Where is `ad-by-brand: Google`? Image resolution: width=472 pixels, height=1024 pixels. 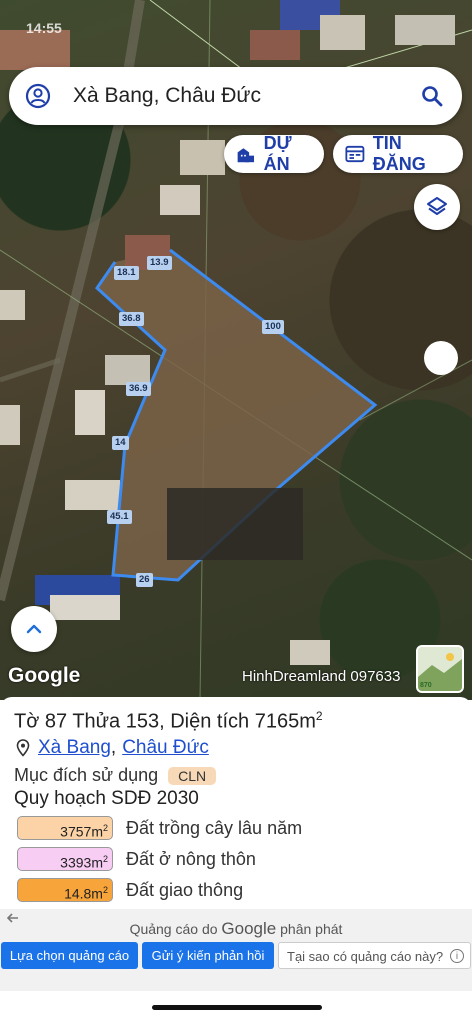 ad-by-brand: Google is located at coordinates (249, 928).